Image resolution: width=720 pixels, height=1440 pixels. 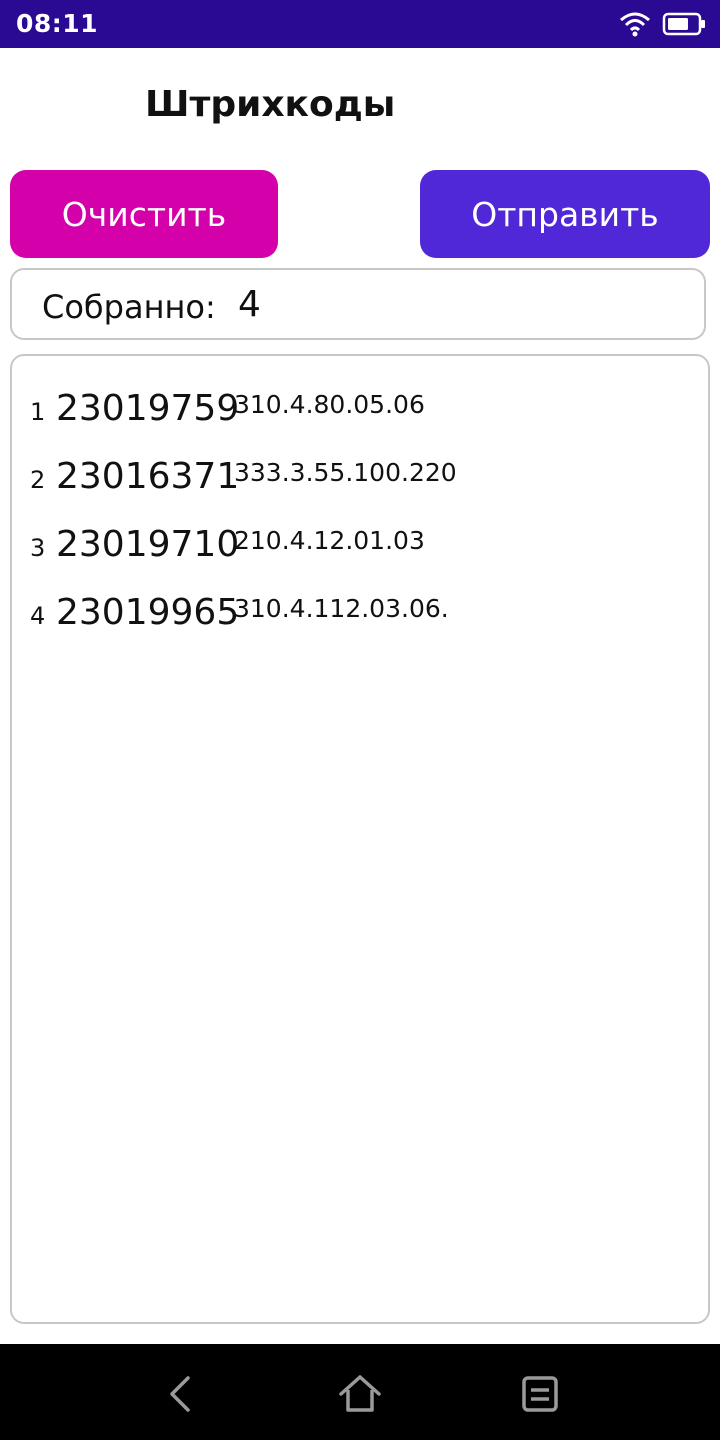 What do you see at coordinates (358, 304) in the screenshot?
I see `collected-counter: Собранно: 4` at bounding box center [358, 304].